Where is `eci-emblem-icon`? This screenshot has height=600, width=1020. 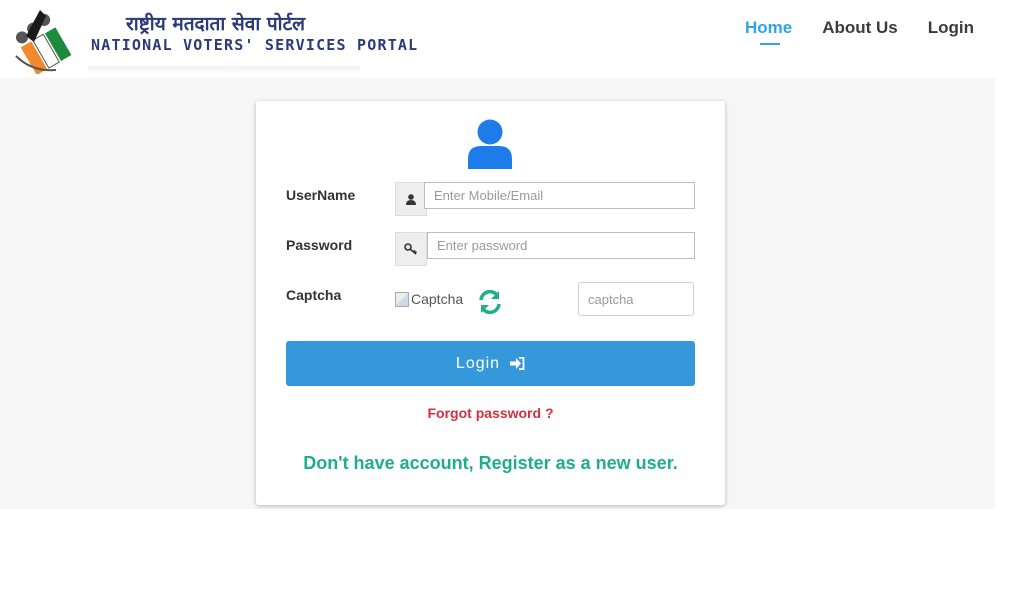
eci-emblem-icon is located at coordinates (43, 42).